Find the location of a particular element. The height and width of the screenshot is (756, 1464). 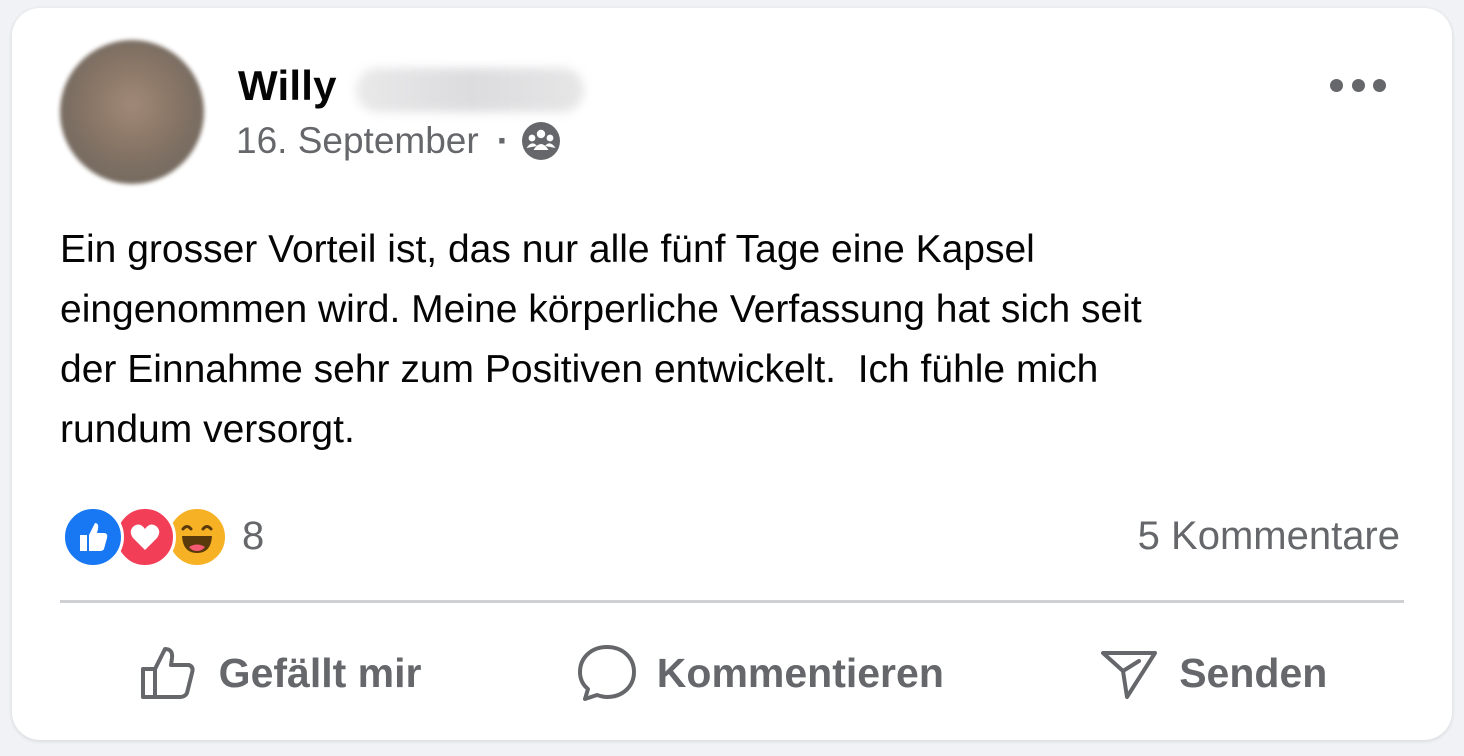

like-label: Gefällt mir is located at coordinates (320, 672).